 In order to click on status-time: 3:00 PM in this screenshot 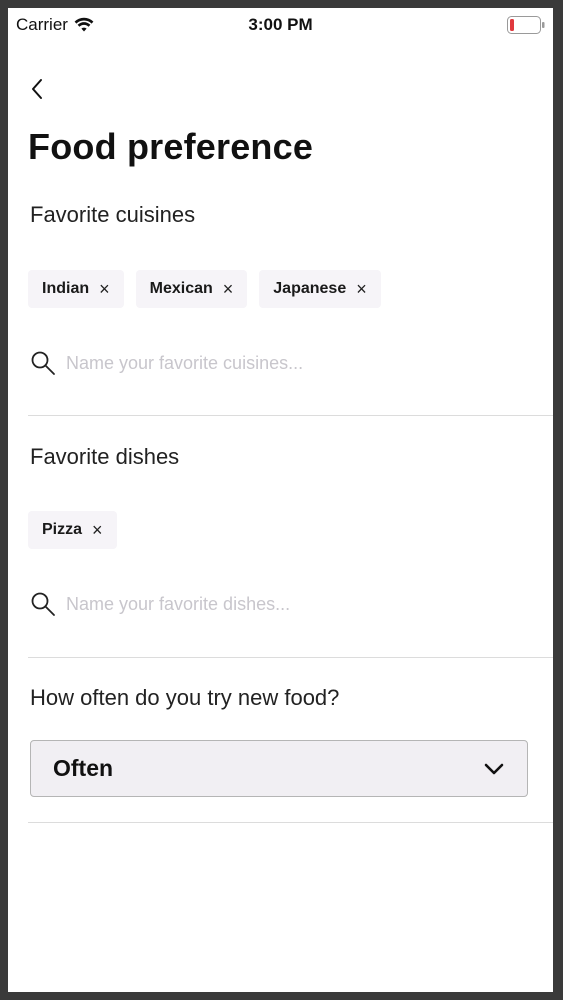, I will do `click(280, 24)`.